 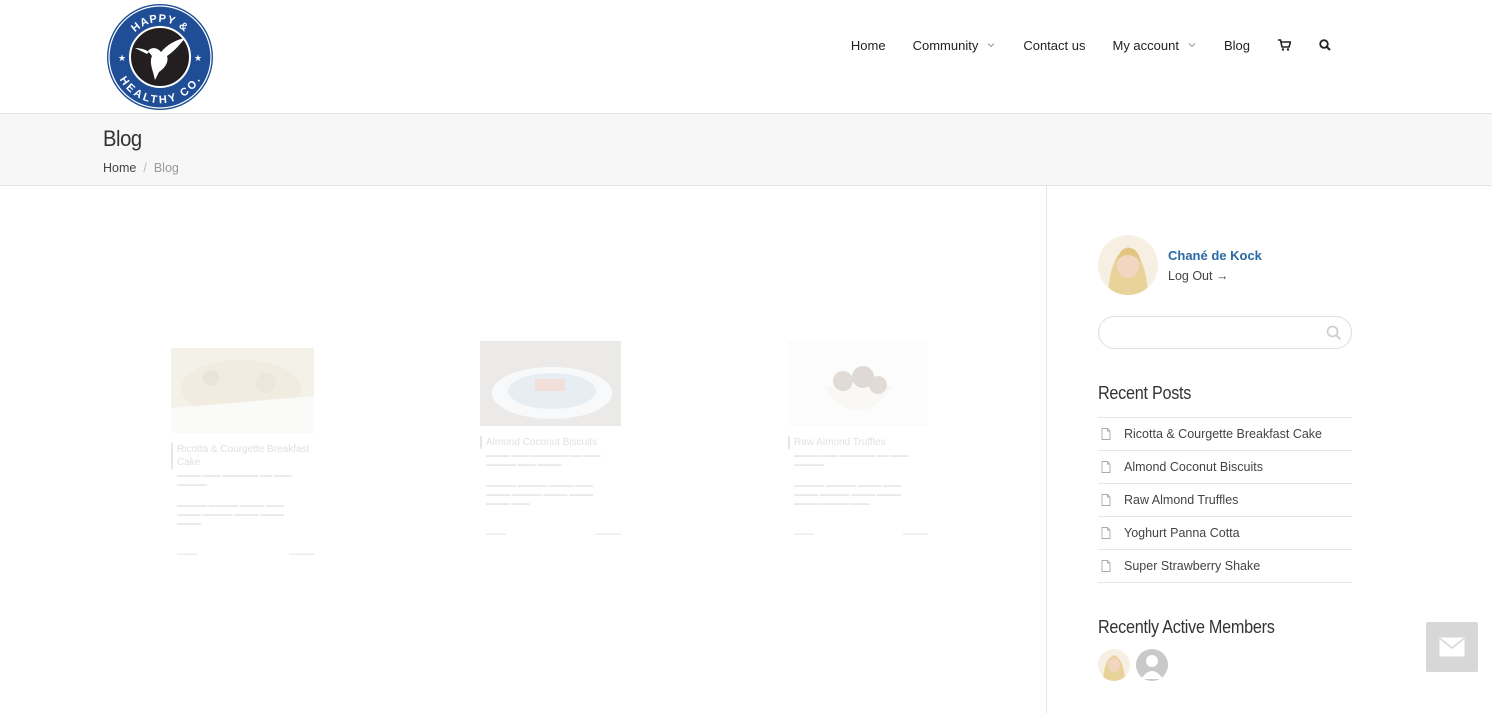 I want to click on user-info: Chané de Kock Log Out →, so click(x=1215, y=265).